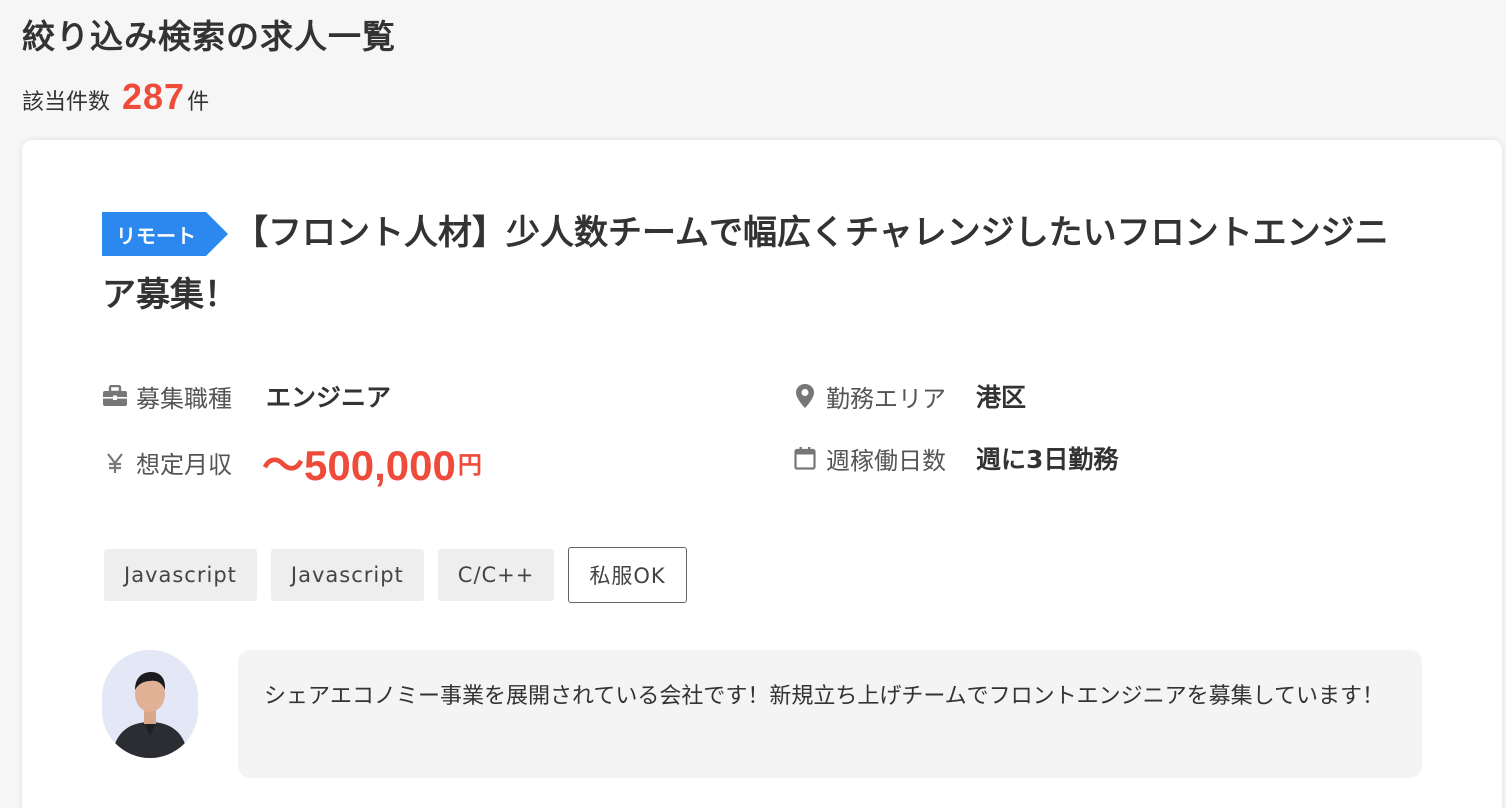 This screenshot has width=1506, height=808. I want to click on calendar-icon, so click(805, 458).